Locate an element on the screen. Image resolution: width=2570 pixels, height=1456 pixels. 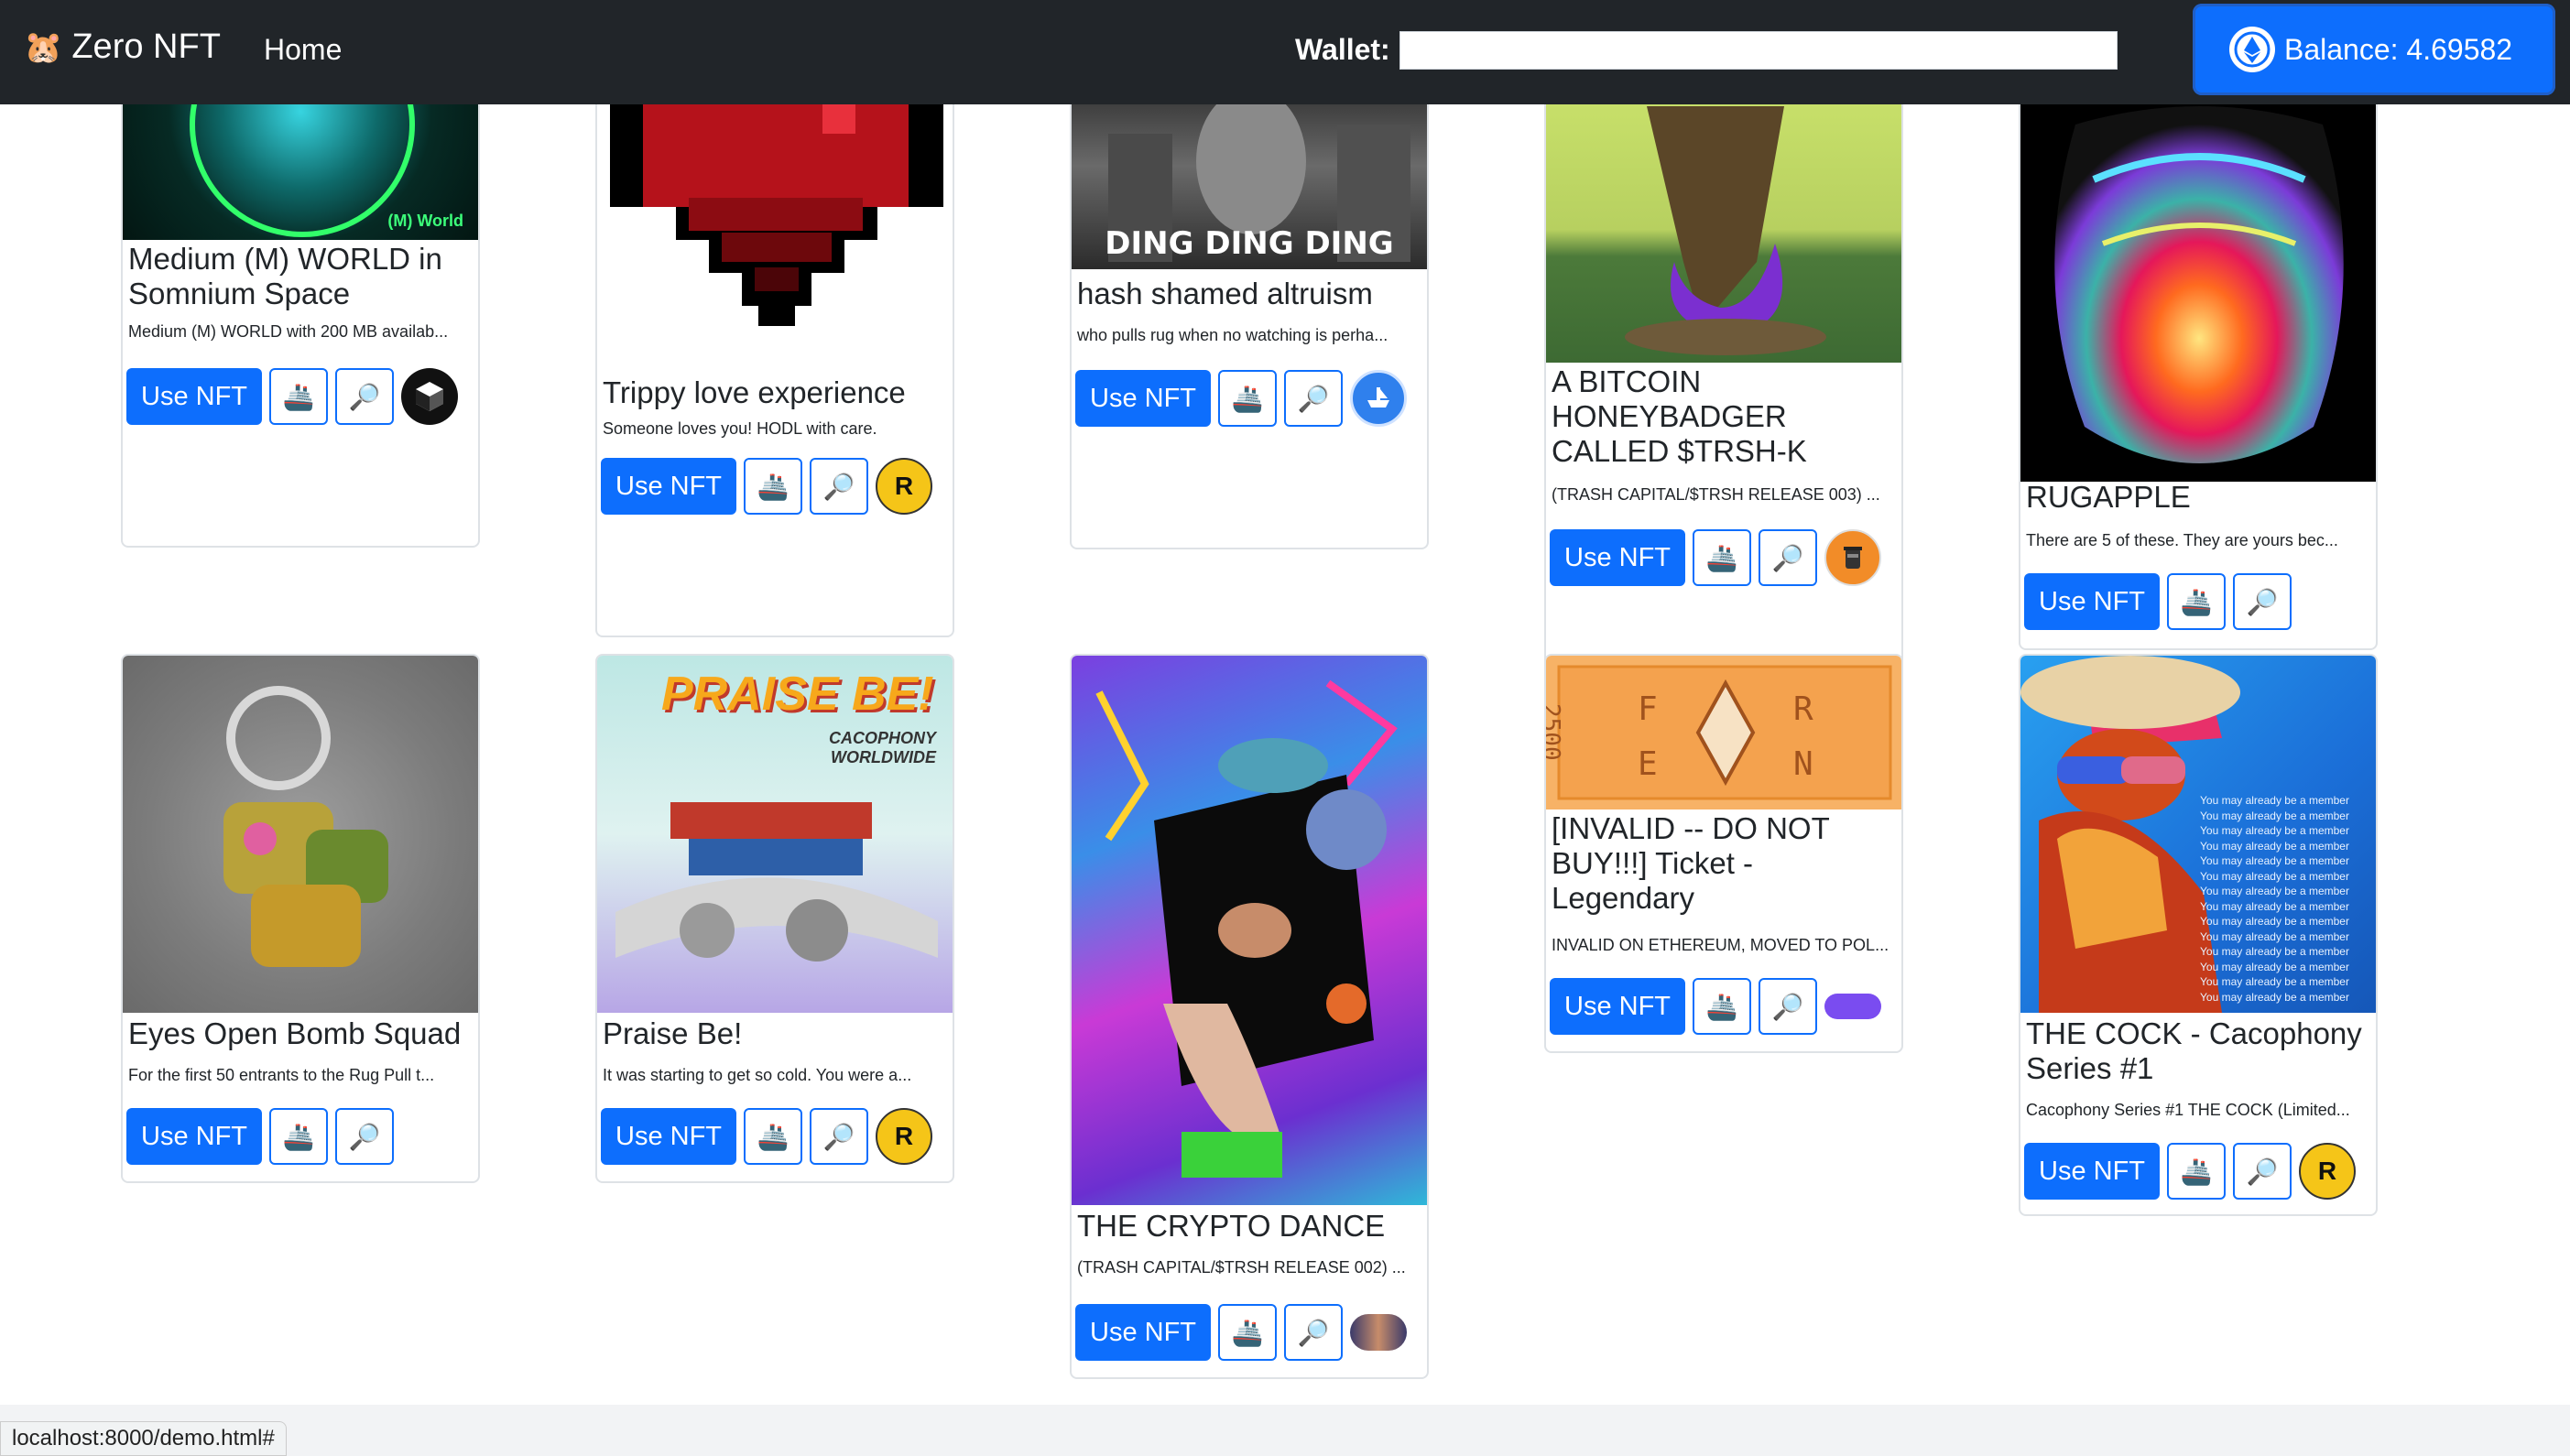
nft-title: hash shamed altruism is located at coordinates (1225, 293).